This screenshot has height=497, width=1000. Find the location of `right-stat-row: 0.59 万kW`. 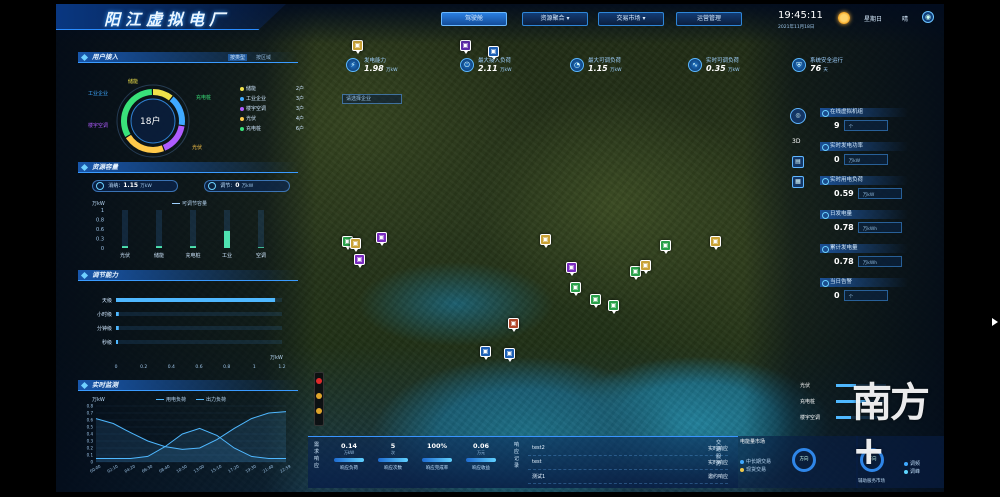

right-stat-row: 0.59 万kW is located at coordinates (864, 193).